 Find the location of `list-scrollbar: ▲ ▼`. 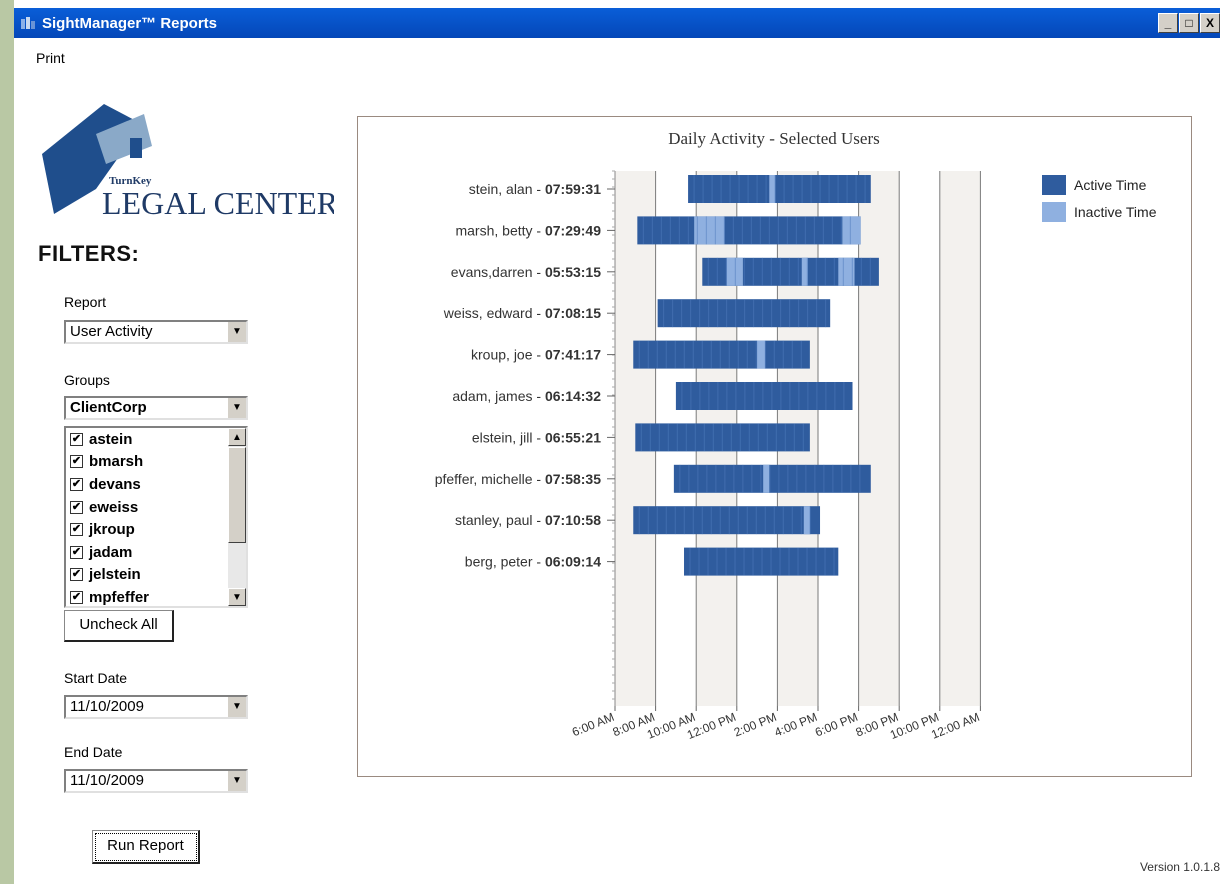

list-scrollbar: ▲ ▼ is located at coordinates (237, 517).